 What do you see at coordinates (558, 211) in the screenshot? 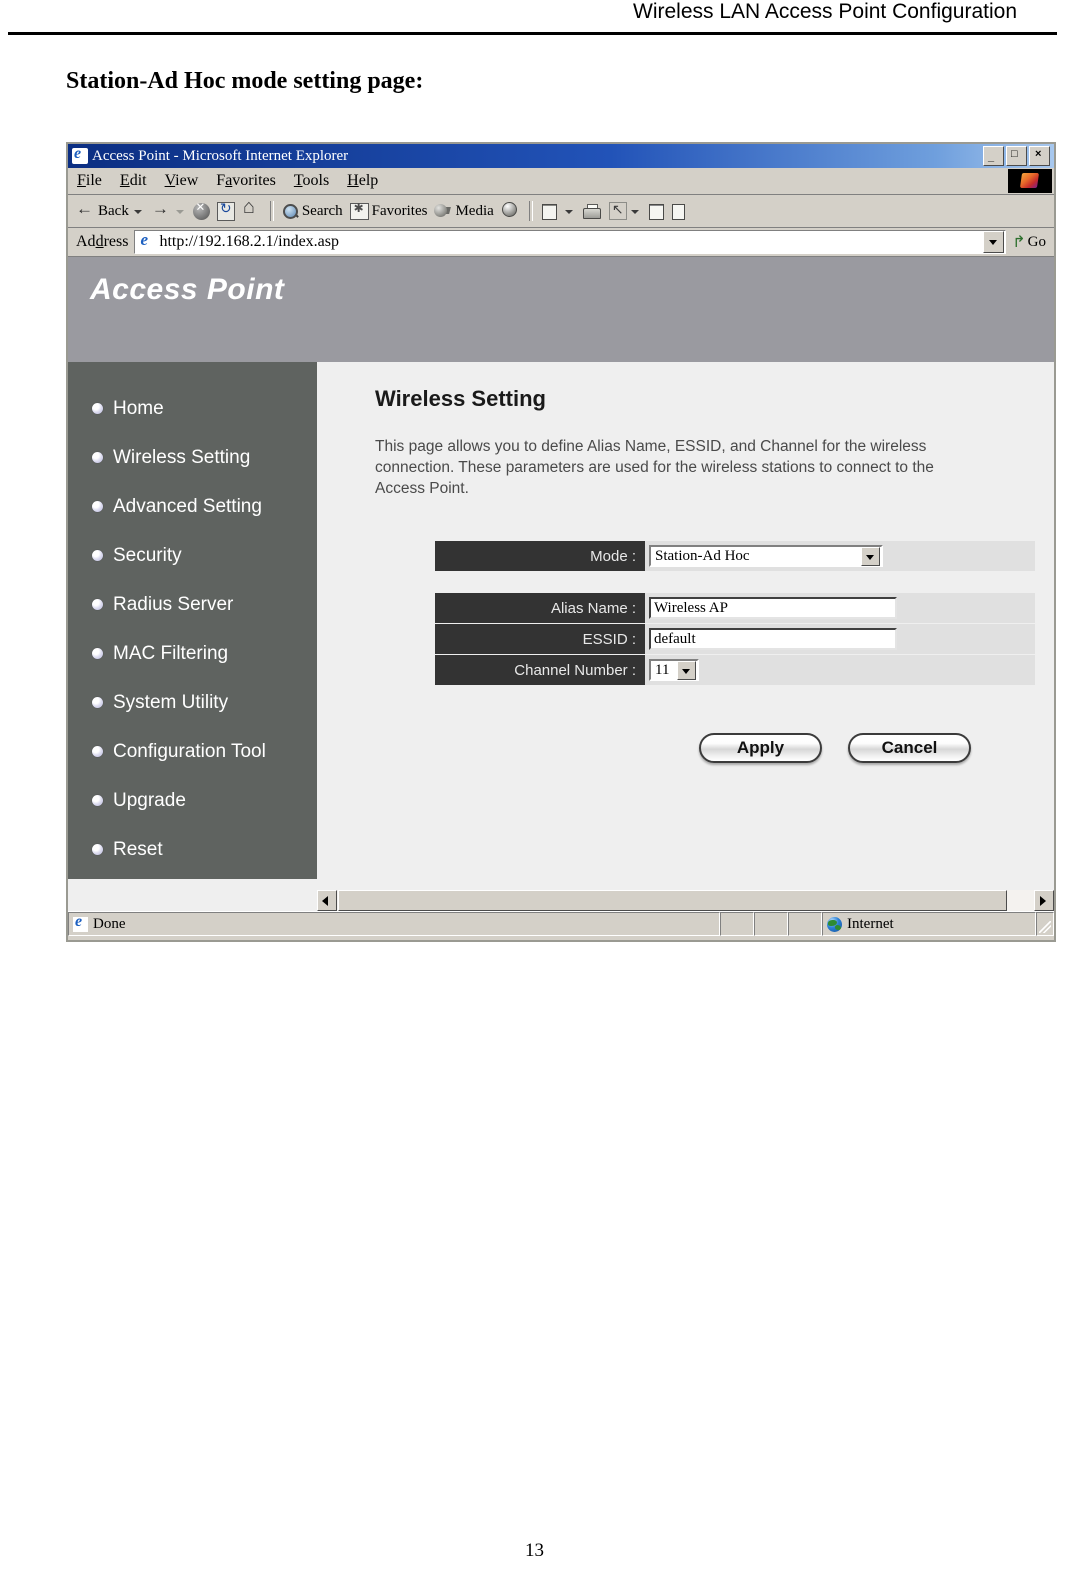
I see `mail-button` at bounding box center [558, 211].